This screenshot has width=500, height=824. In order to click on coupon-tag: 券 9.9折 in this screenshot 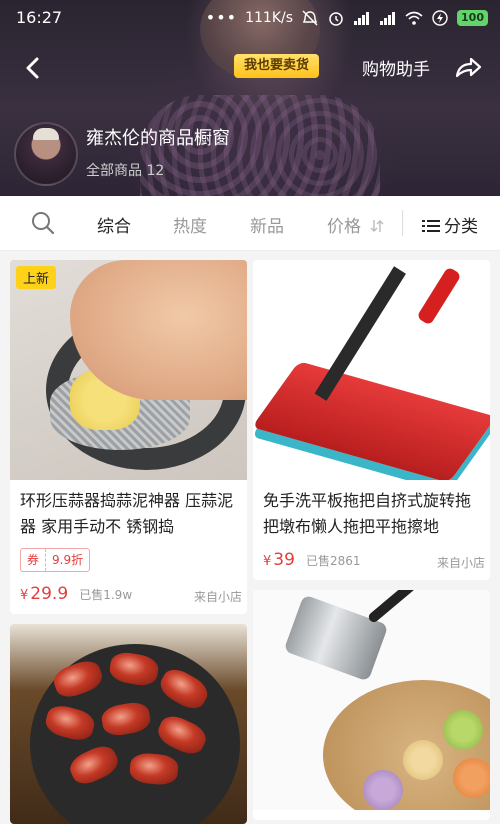, I will do `click(55, 560)`.